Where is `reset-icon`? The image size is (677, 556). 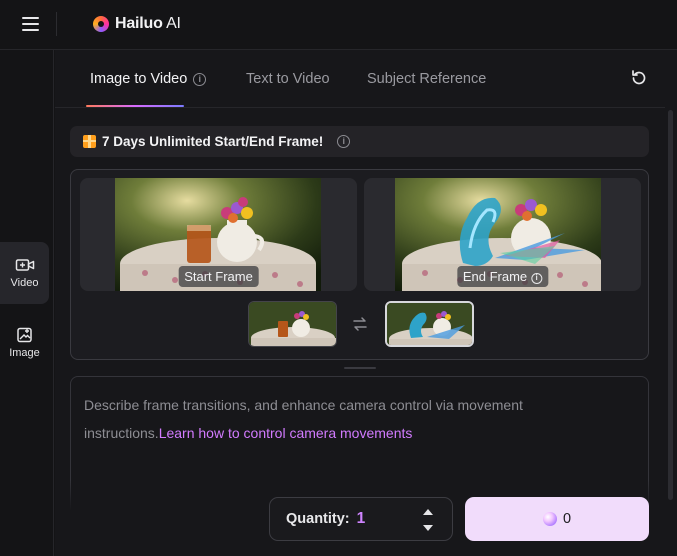
reset-icon is located at coordinates (639, 78).